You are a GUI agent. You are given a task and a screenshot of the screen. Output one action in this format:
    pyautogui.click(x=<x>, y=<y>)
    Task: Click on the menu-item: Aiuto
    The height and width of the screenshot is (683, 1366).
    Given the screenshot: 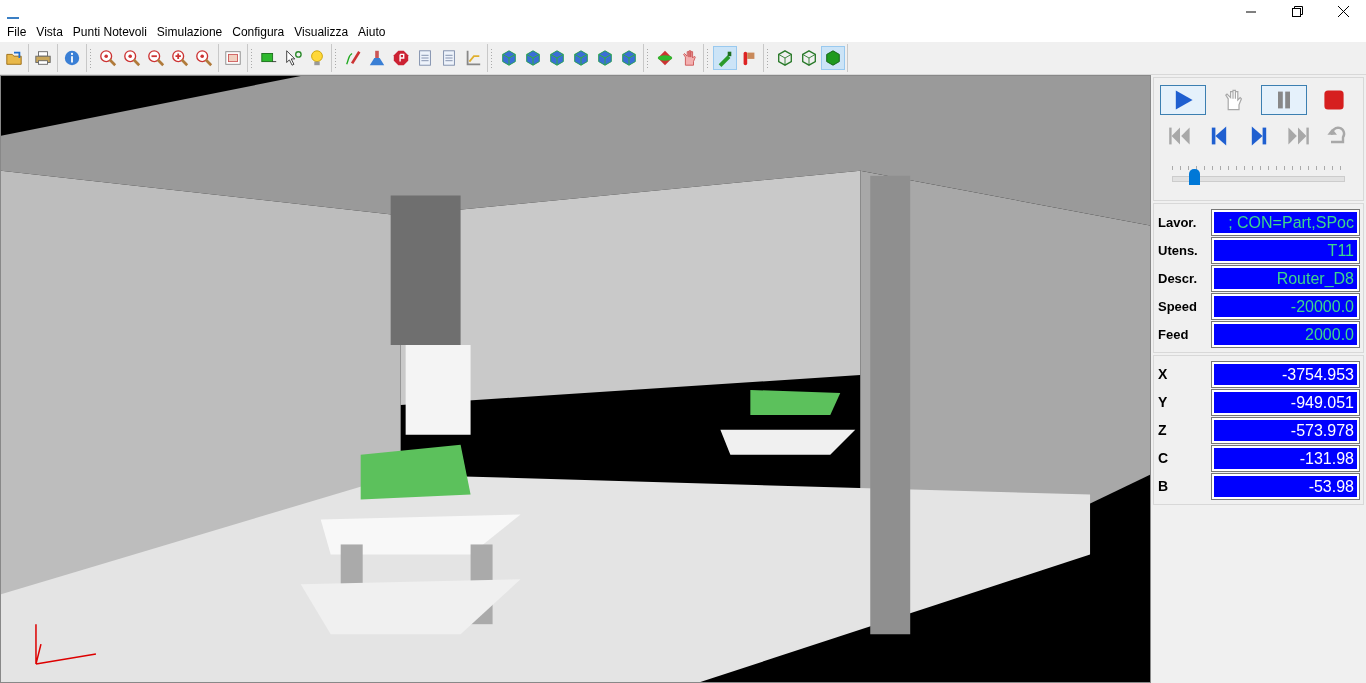 What is the action you would take?
    pyautogui.click(x=372, y=32)
    